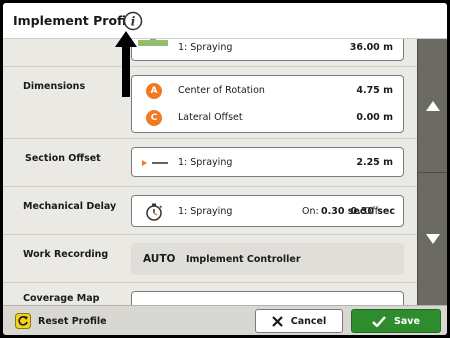  What do you see at coordinates (374, 117) in the screenshot?
I see `lateral-offset-value: 0.00 m` at bounding box center [374, 117].